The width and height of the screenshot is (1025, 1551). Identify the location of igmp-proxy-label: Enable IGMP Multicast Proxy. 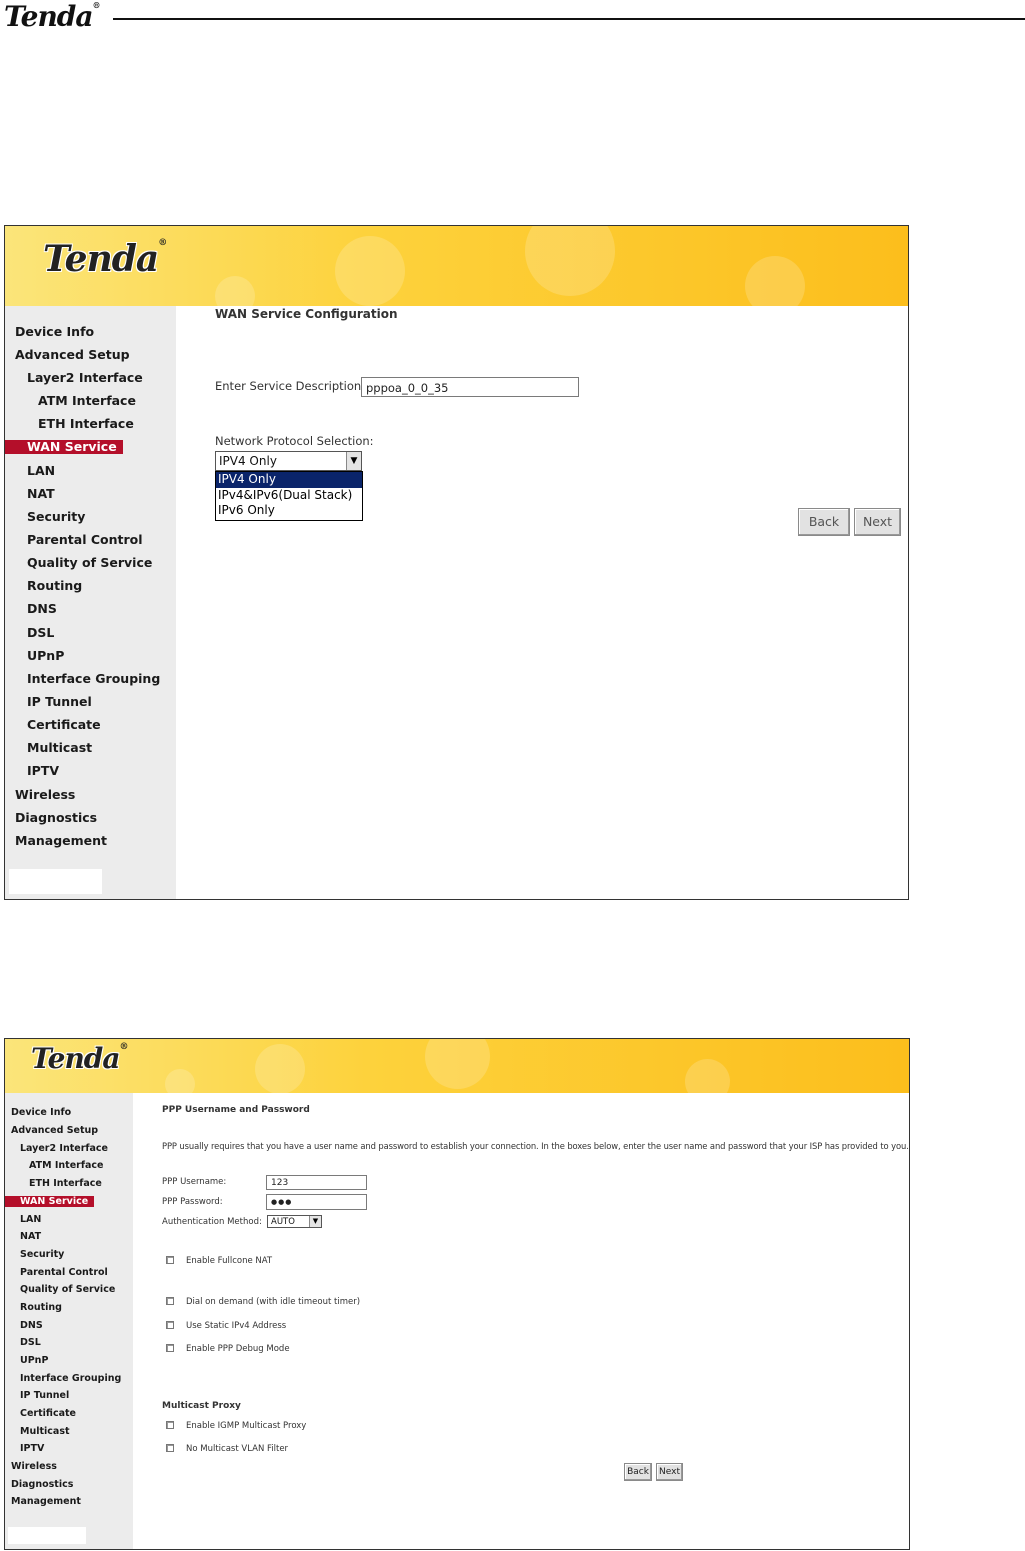
(246, 1426).